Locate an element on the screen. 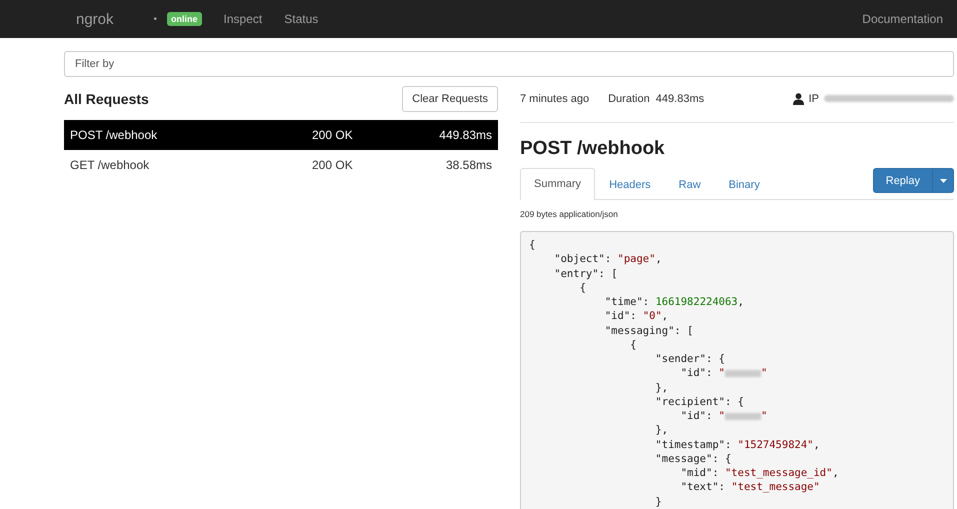 Image resolution: width=957 pixels, height=509 pixels. content-info: 209 bytes application/json is located at coordinates (569, 214).